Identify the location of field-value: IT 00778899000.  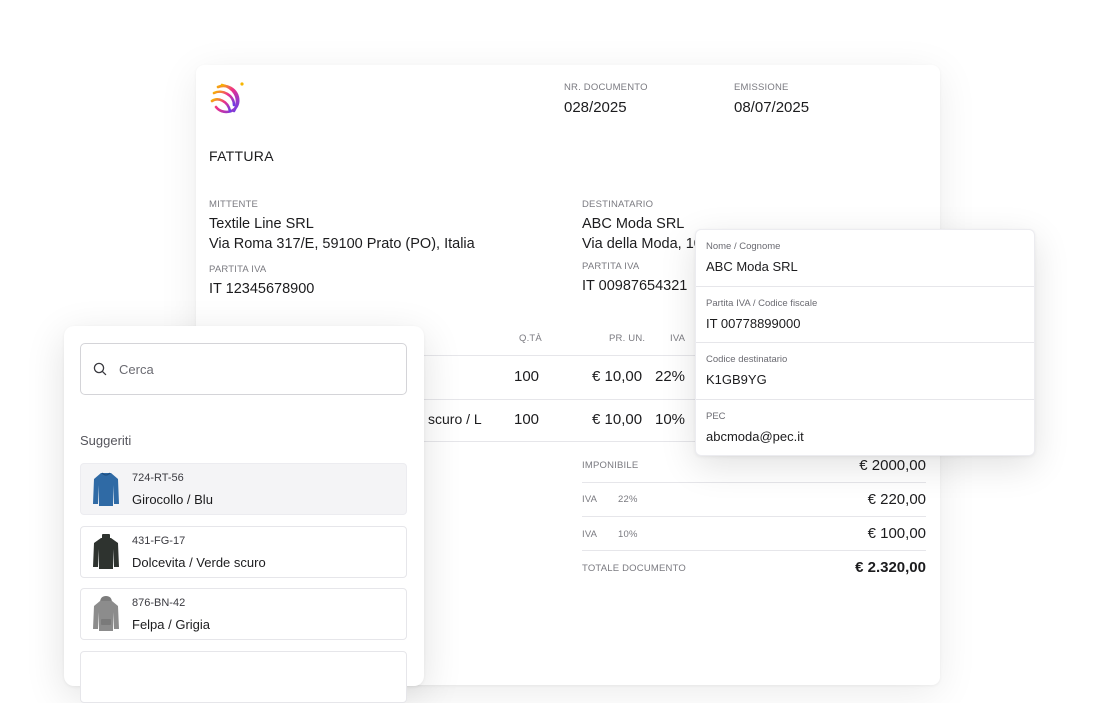
(753, 323).